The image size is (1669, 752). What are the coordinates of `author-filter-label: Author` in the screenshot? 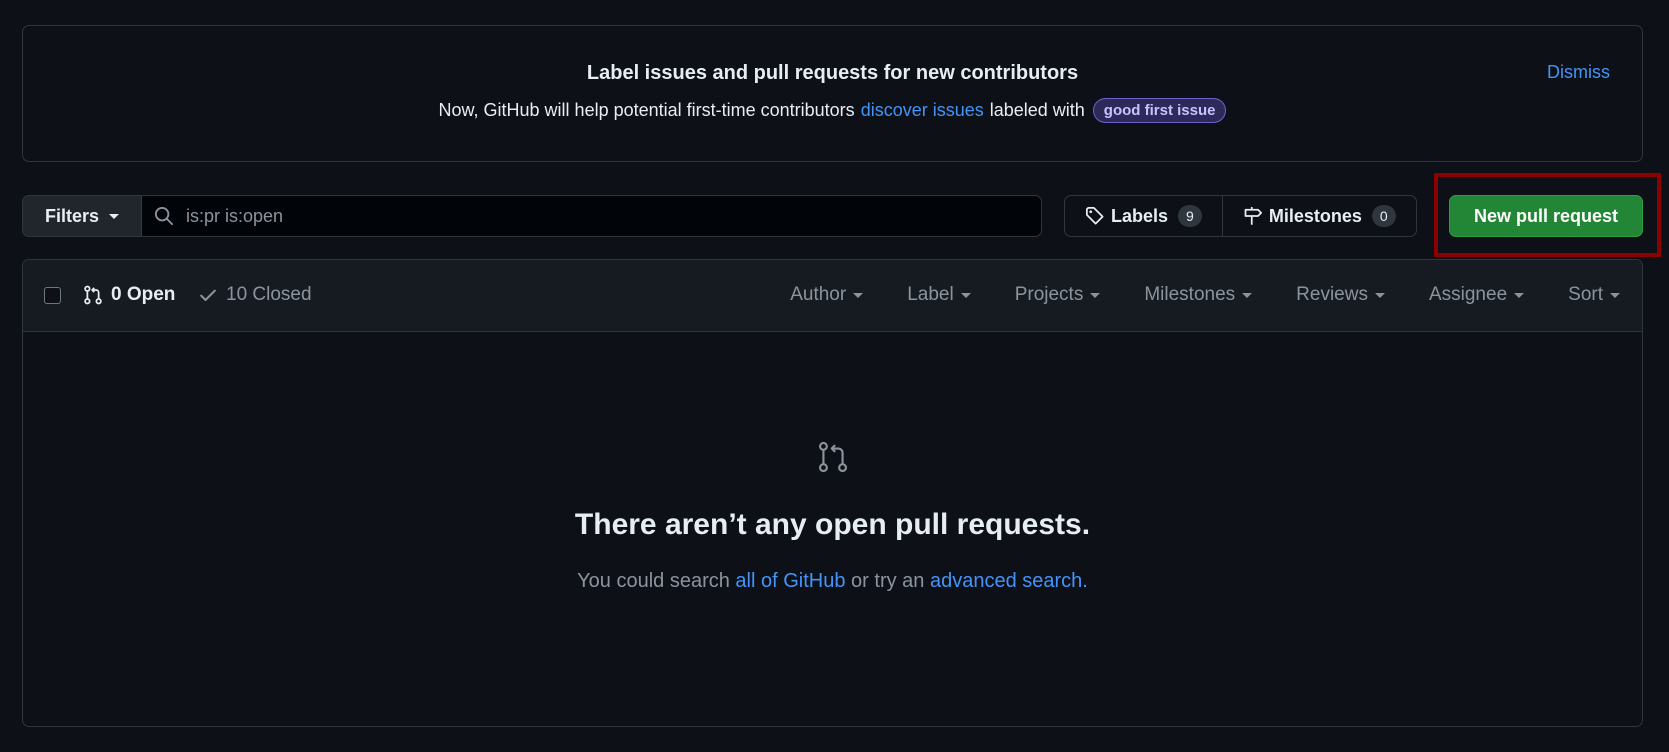 It's located at (818, 294).